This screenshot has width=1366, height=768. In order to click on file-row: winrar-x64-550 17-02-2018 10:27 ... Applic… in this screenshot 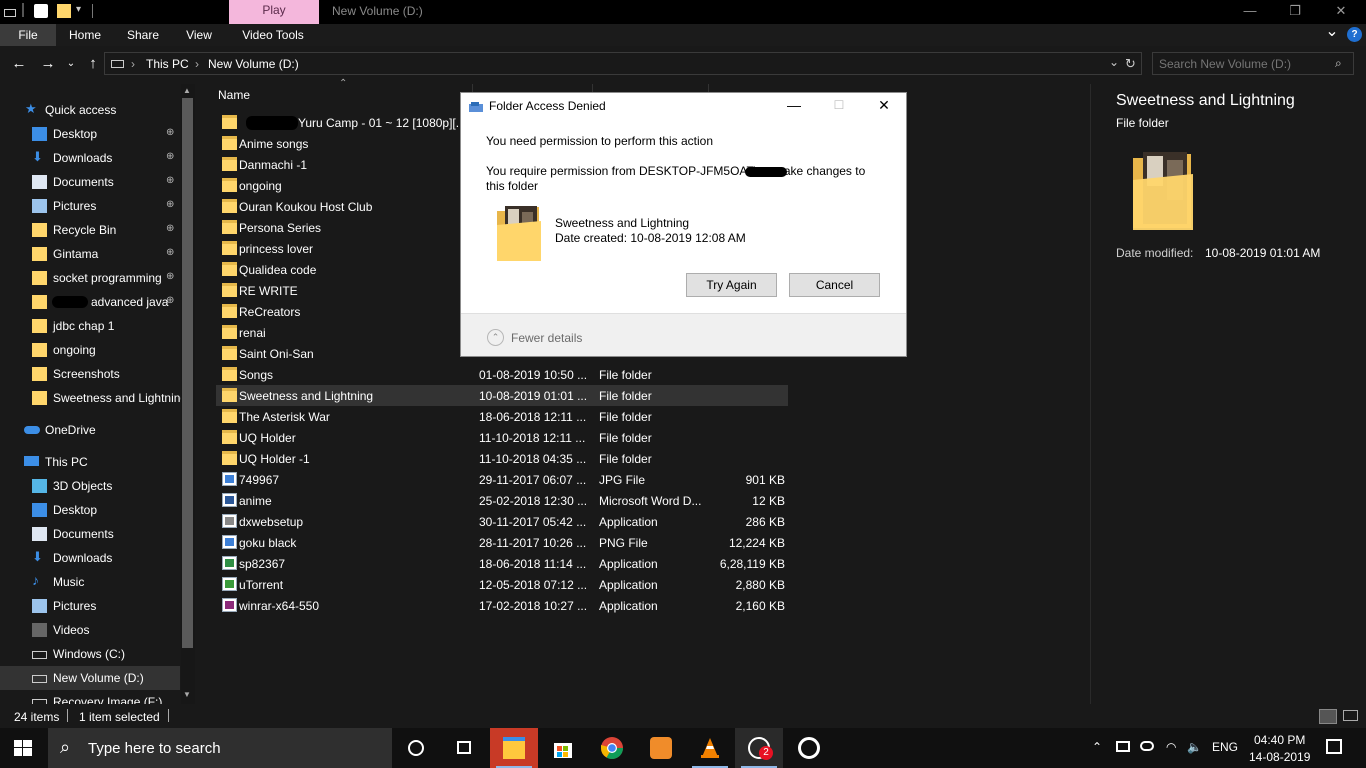, I will do `click(502, 605)`.